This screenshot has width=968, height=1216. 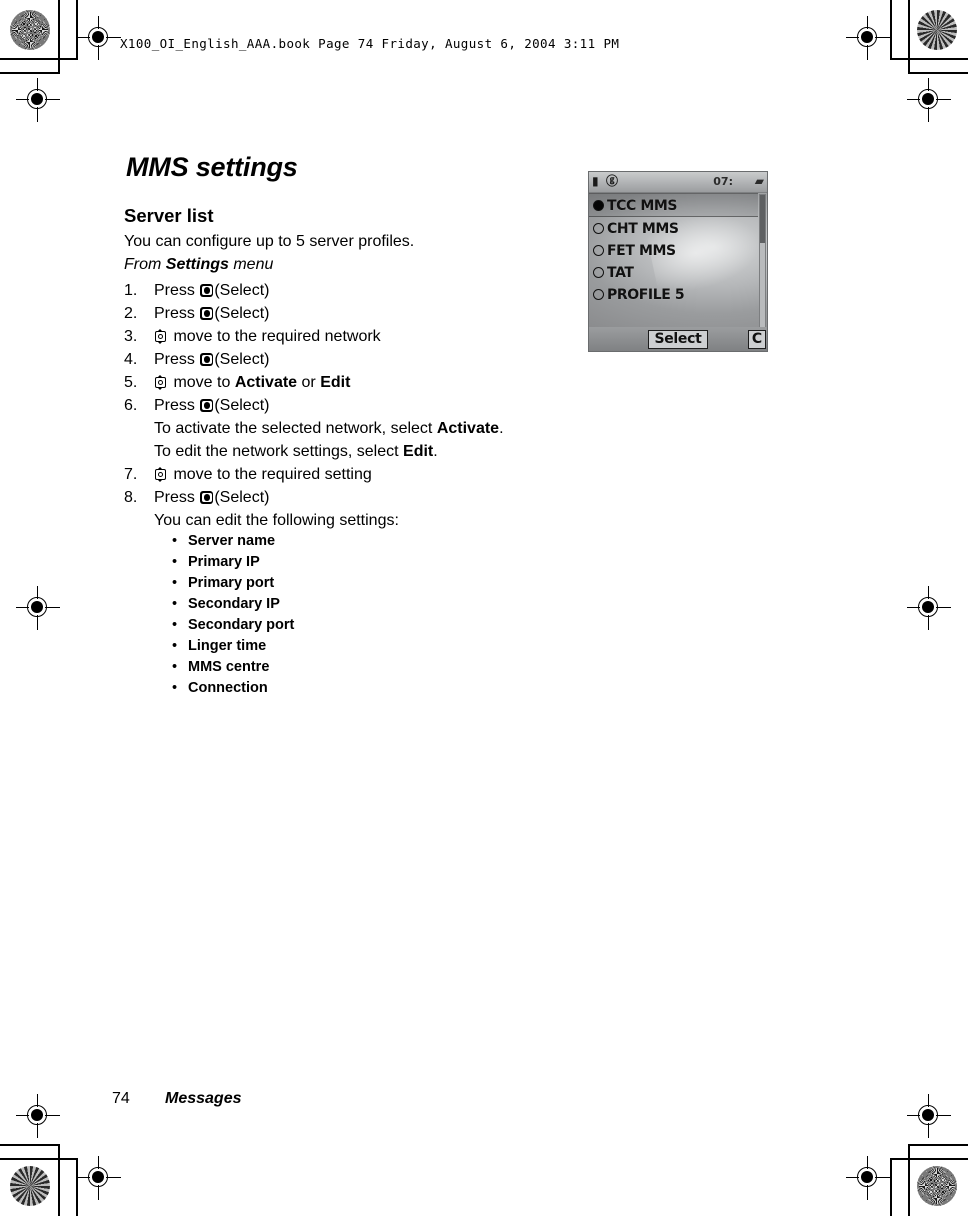 What do you see at coordinates (309, 382) in the screenshot?
I see `step-text-mid: or` at bounding box center [309, 382].